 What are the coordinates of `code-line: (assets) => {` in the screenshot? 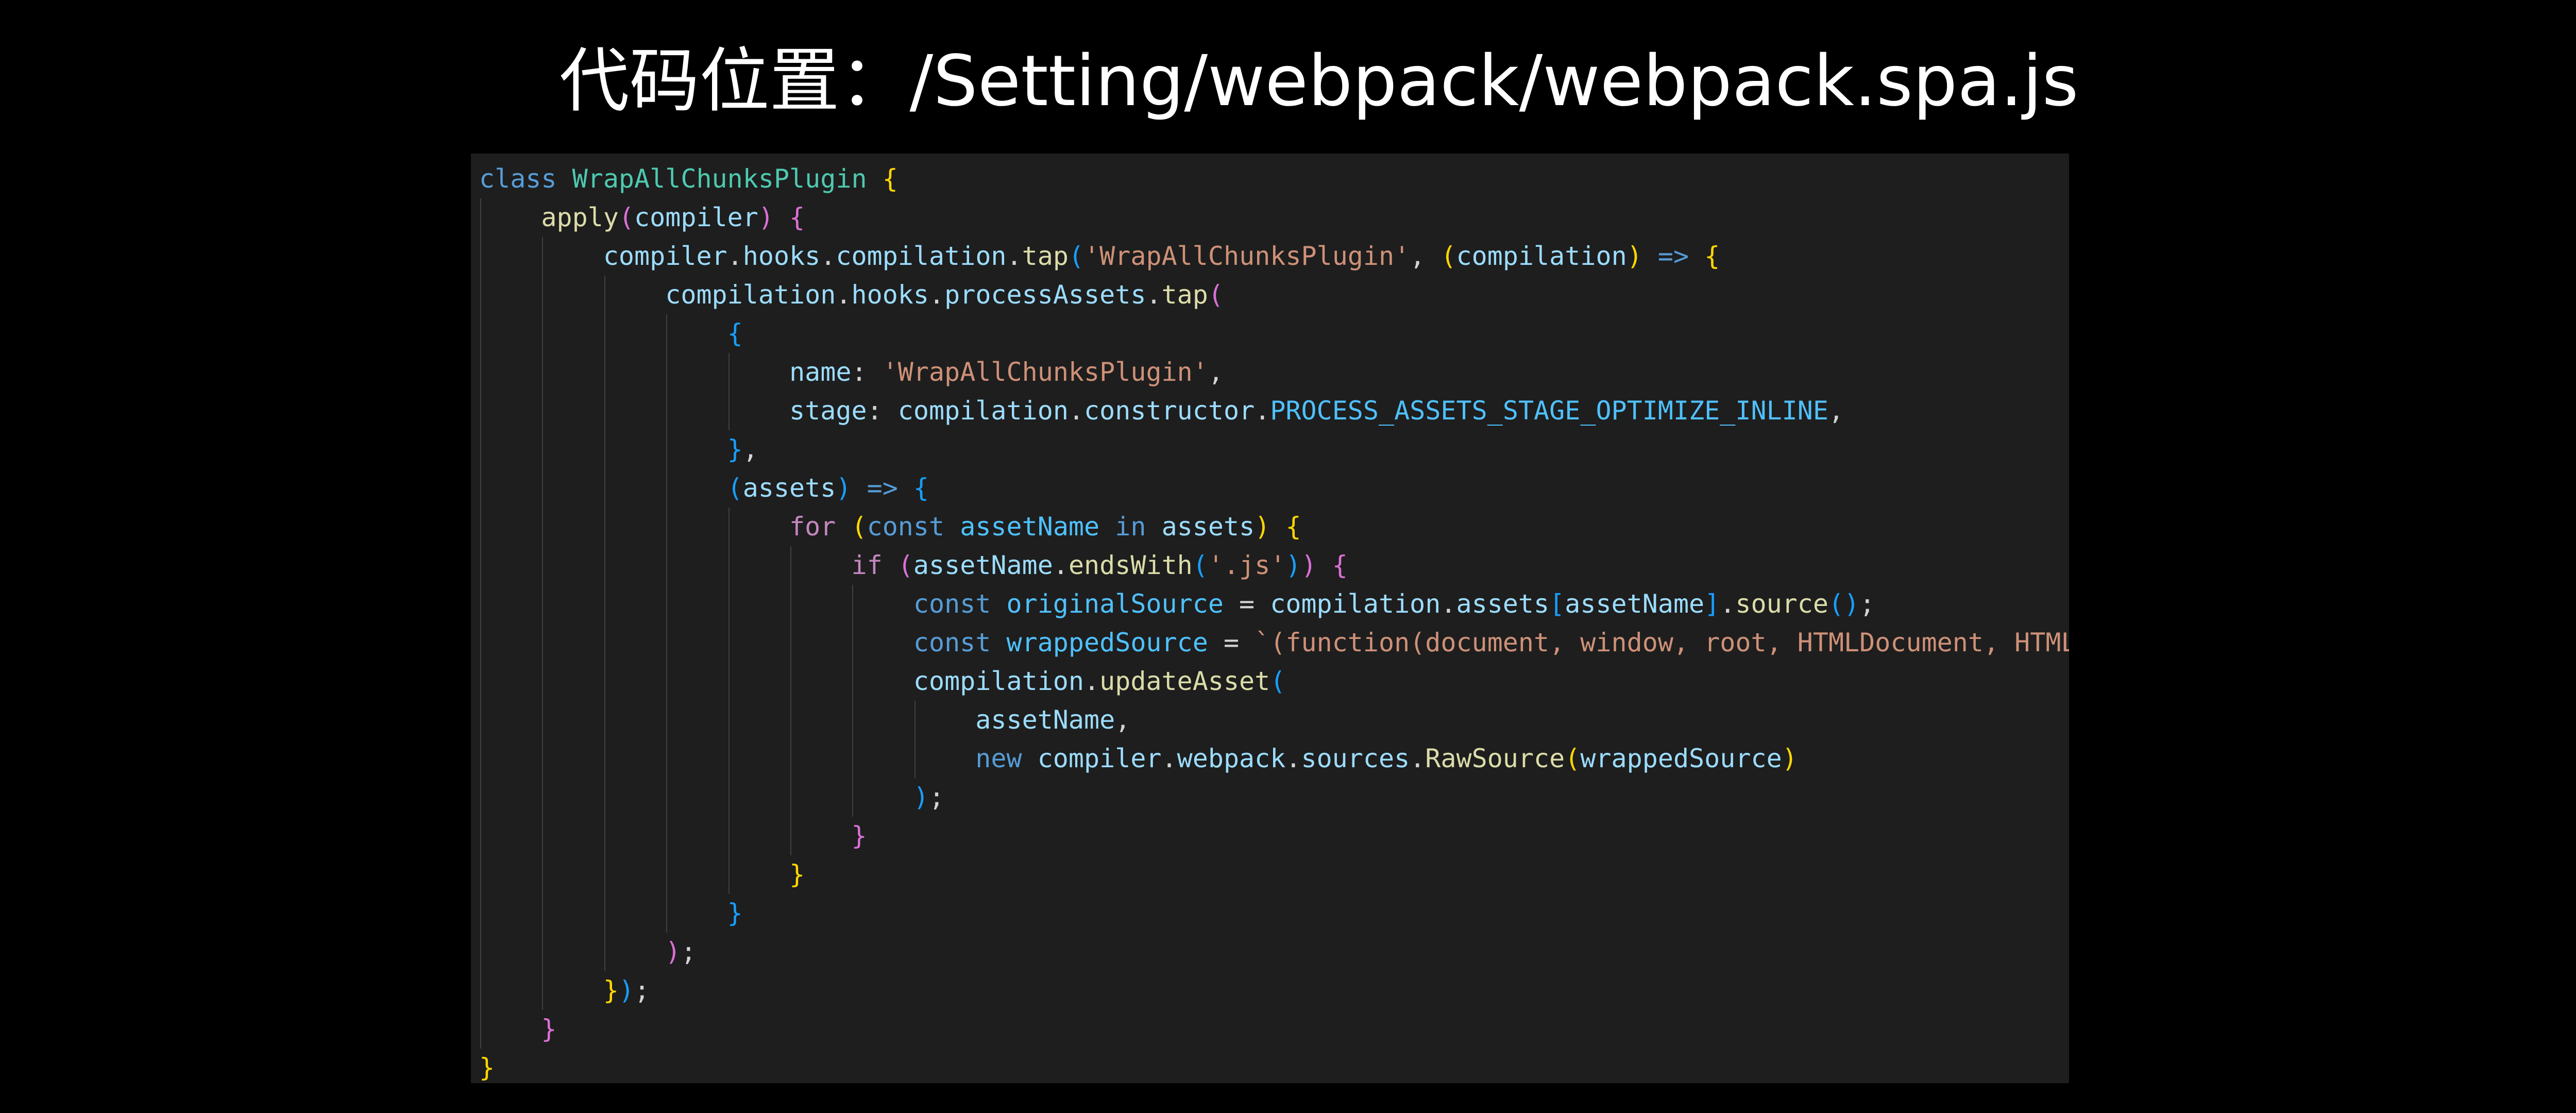 It's located at (1274, 488).